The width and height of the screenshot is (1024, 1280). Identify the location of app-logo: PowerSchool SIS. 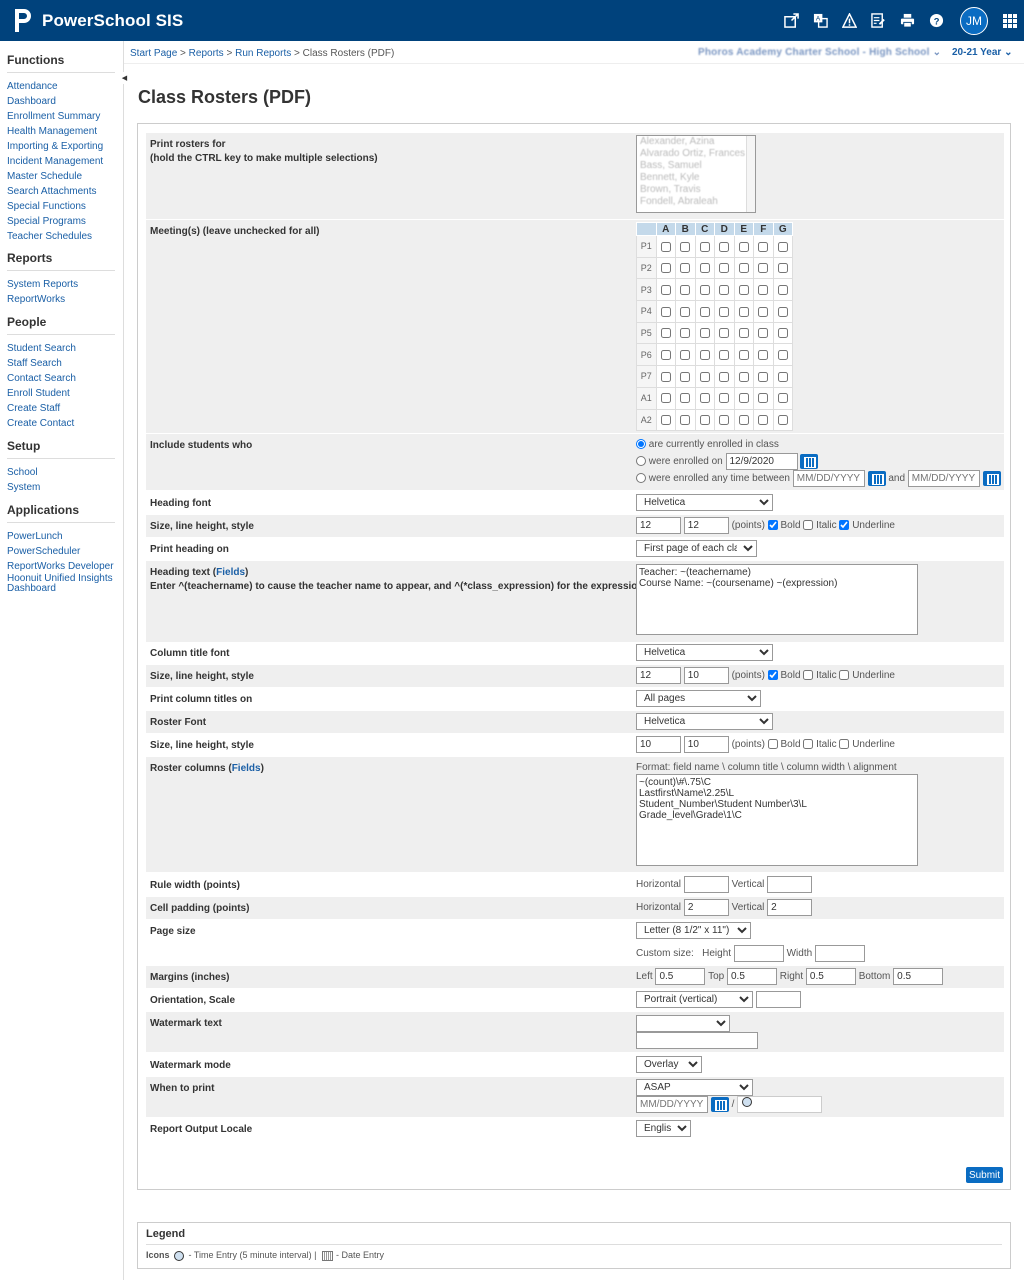
(97, 20).